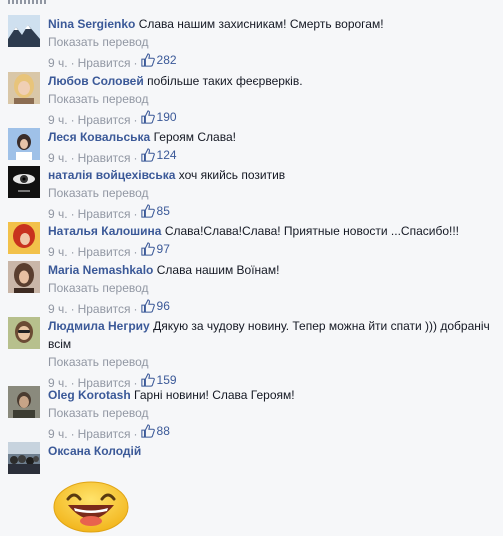 This screenshot has width=503, height=536. What do you see at coordinates (163, 306) in the screenshot?
I see `like-count-value: 96` at bounding box center [163, 306].